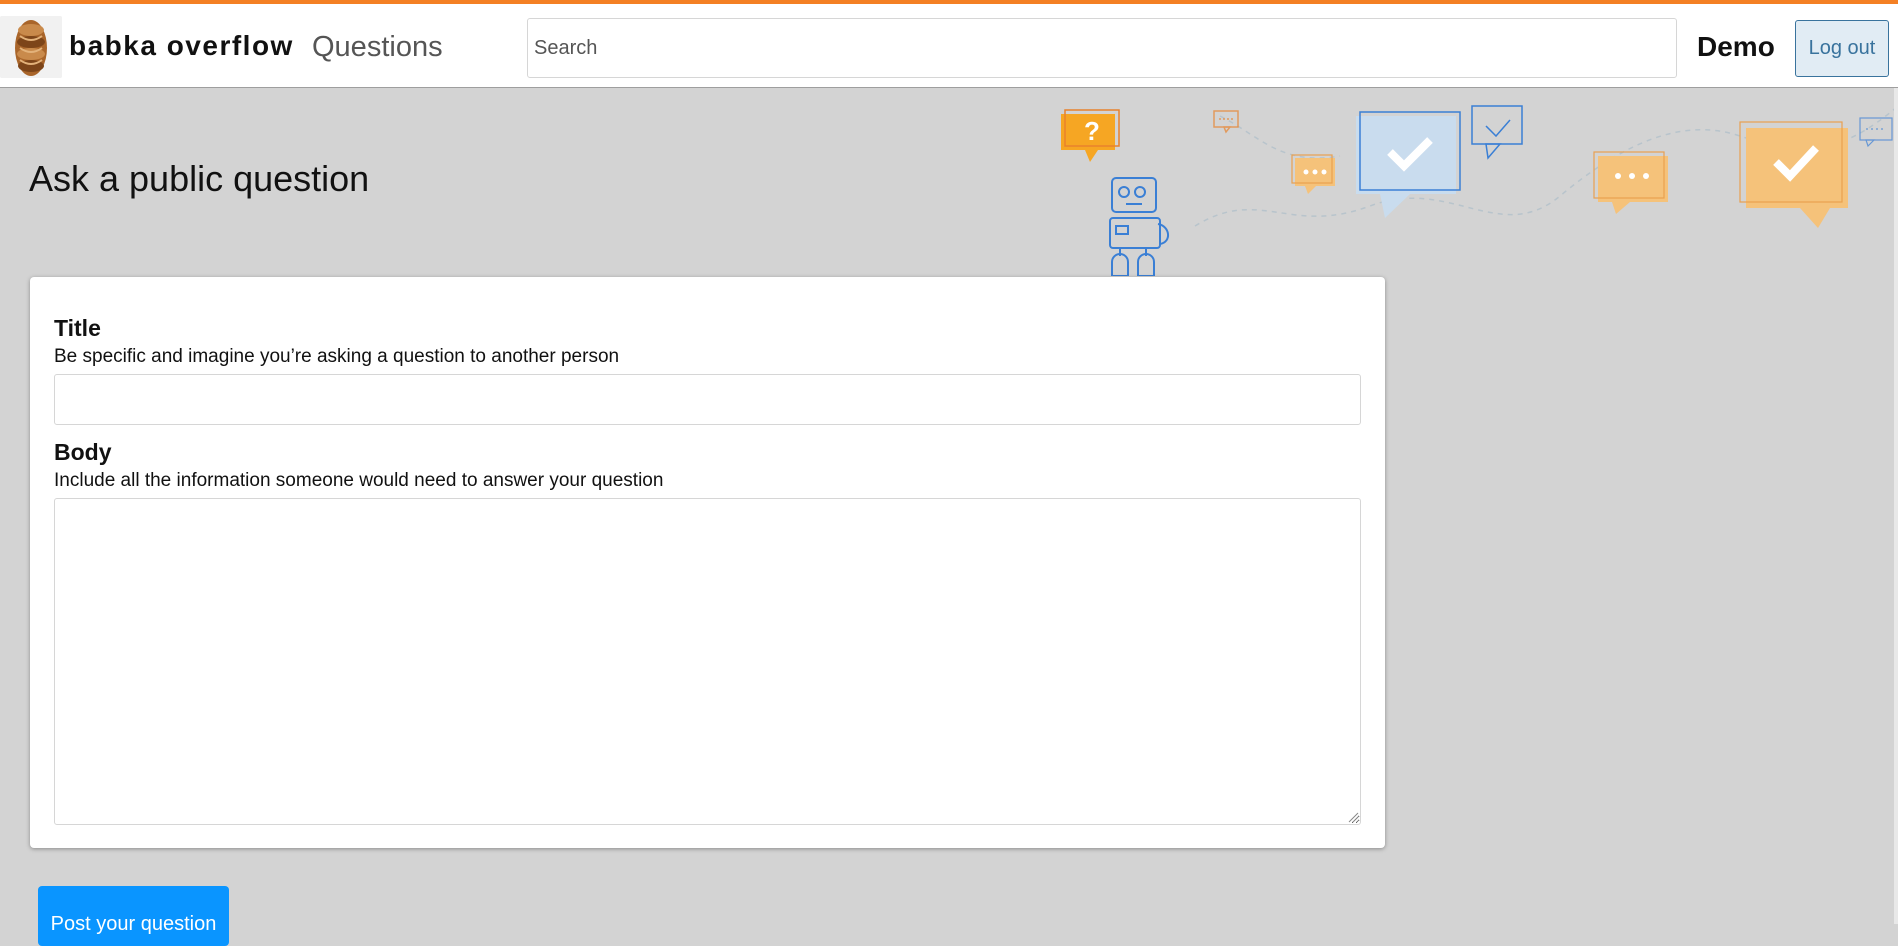 The height and width of the screenshot is (946, 1898). Describe the element at coordinates (181, 46) in the screenshot. I see `brand-name: babka overflow` at that location.